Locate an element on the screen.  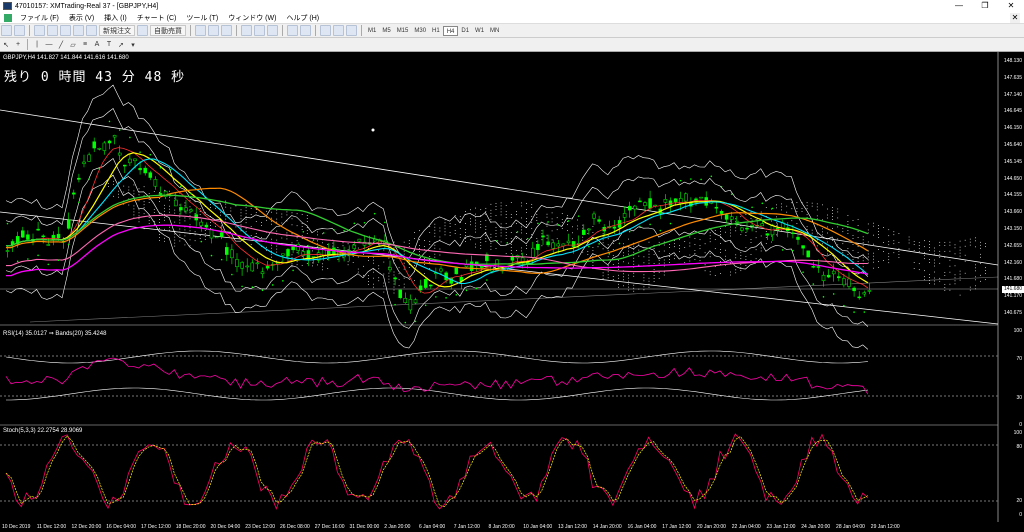
menu-help: ヘルプ (H) is located at coordinates (302, 18).